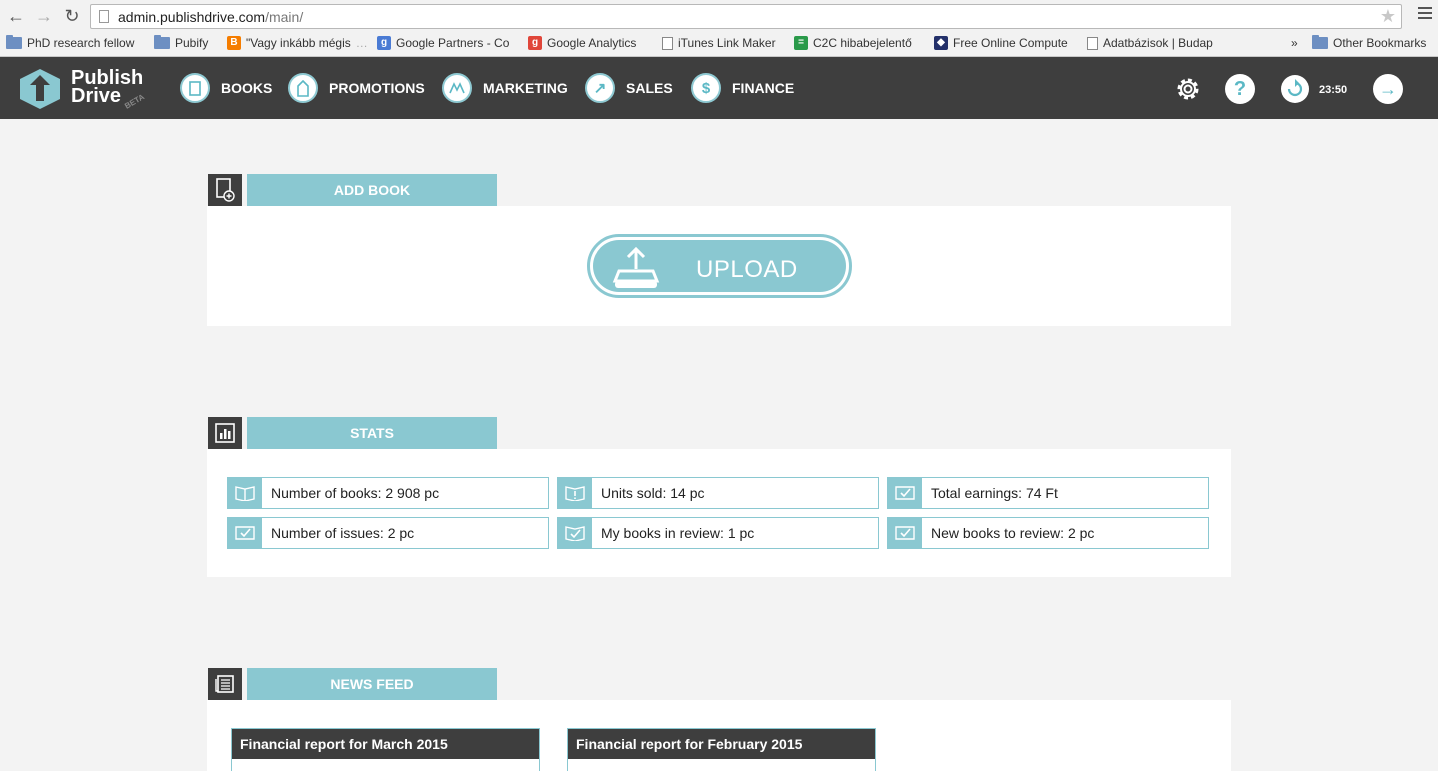  Describe the element at coordinates (742, 88) in the screenshot. I see `nav-finance: $ FINANCE` at that location.